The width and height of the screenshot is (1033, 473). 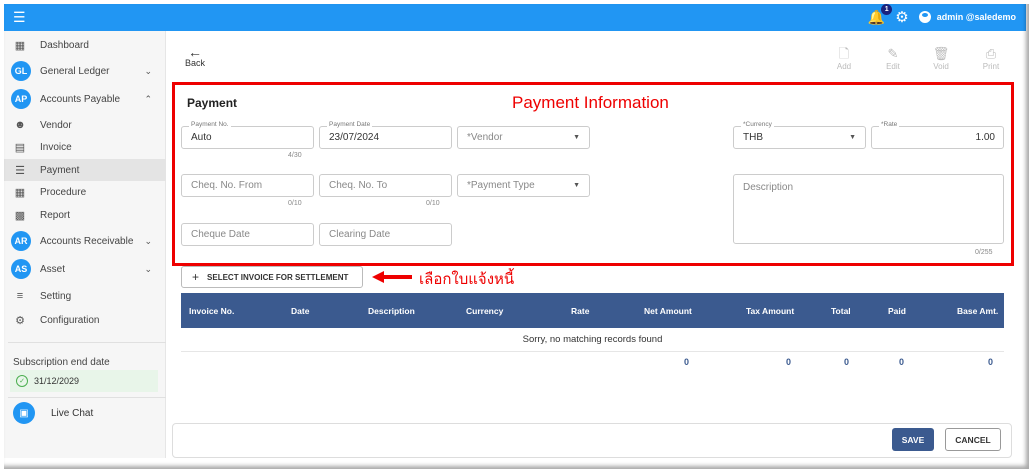 I want to click on sidebar-item-general-ledger: GL General Ledger ⌄, so click(x=85, y=71).